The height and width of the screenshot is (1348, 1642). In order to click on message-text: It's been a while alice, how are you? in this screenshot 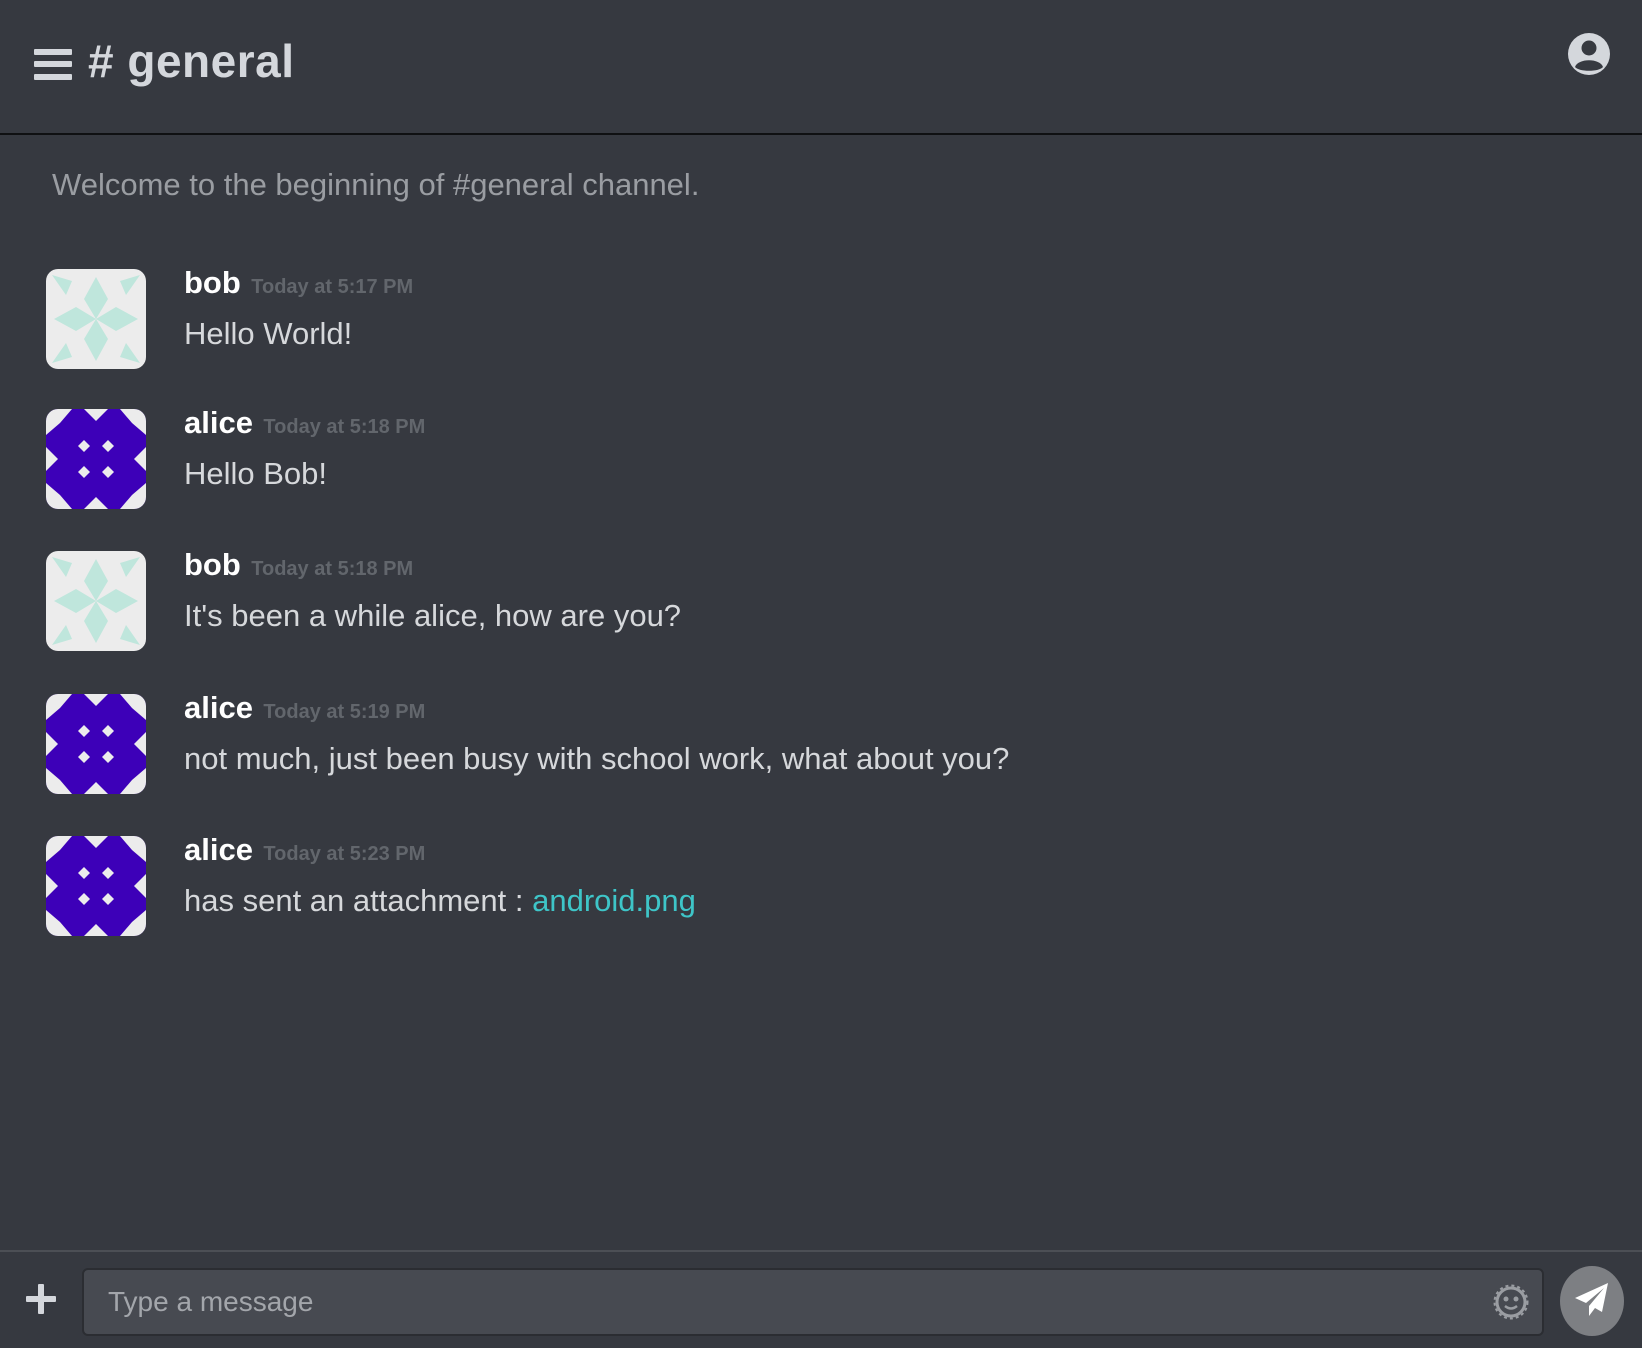, I will do `click(433, 615)`.